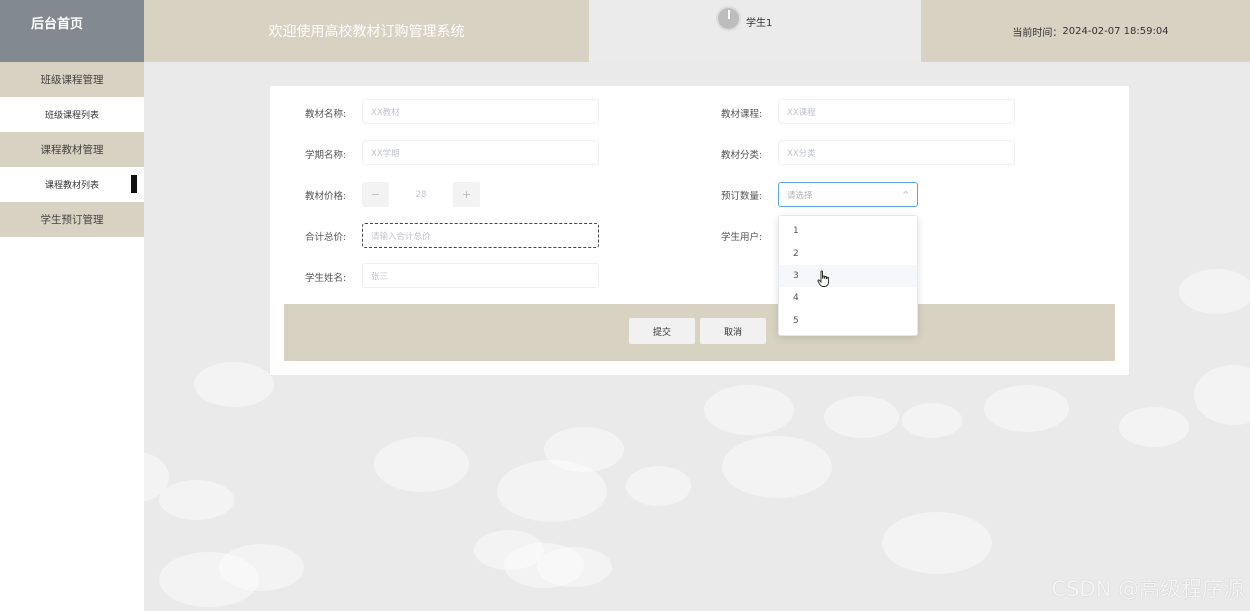 Image resolution: width=1250 pixels, height=611 pixels. What do you see at coordinates (848, 194) in the screenshot?
I see `order-qty-select: 请选择 ^` at bounding box center [848, 194].